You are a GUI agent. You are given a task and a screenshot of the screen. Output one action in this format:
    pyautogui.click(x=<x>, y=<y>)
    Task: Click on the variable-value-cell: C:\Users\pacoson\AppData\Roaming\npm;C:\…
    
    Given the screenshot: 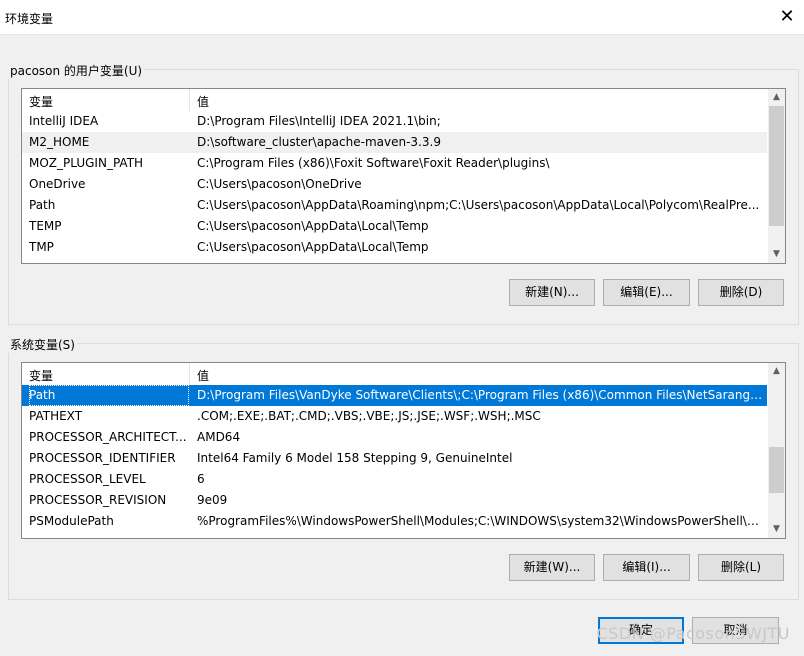 What is the action you would take?
    pyautogui.click(x=478, y=205)
    